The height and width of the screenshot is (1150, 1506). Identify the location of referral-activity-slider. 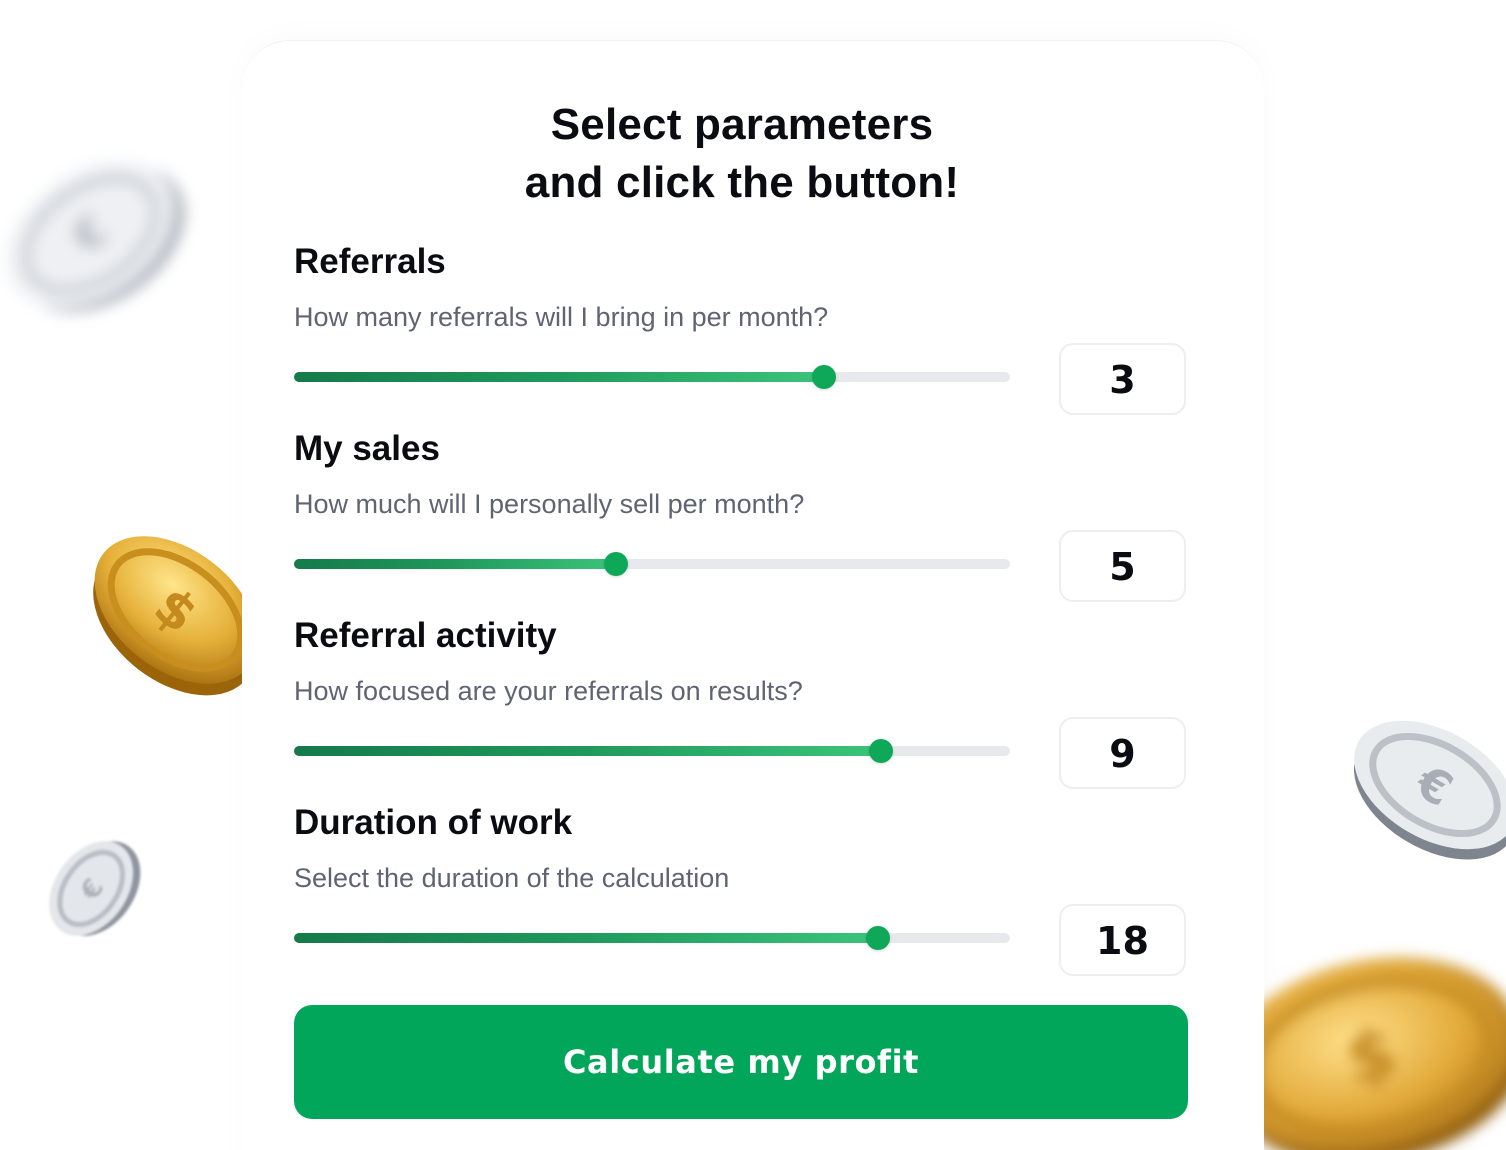
(652, 751).